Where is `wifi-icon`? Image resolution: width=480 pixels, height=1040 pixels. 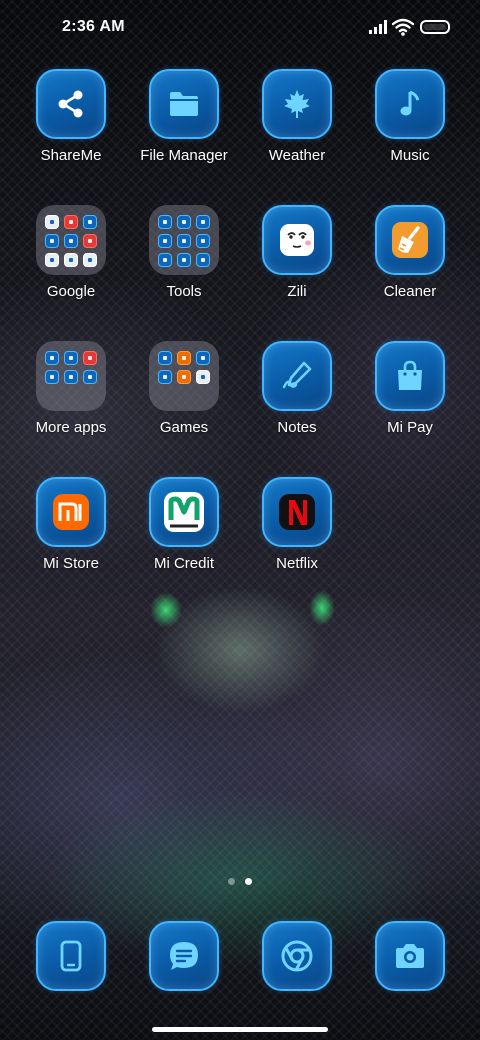 wifi-icon is located at coordinates (403, 27).